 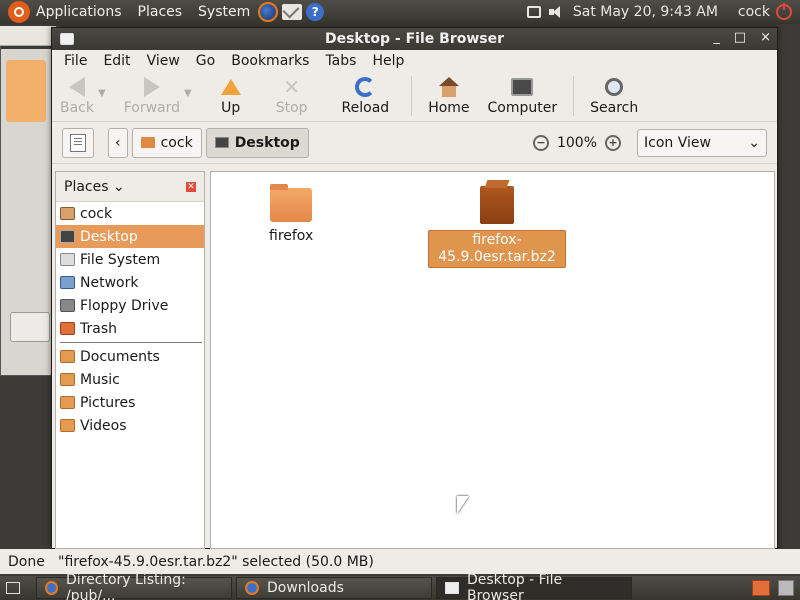 What do you see at coordinates (166, 142) in the screenshot?
I see `path-crumb-home: cock` at bounding box center [166, 142].